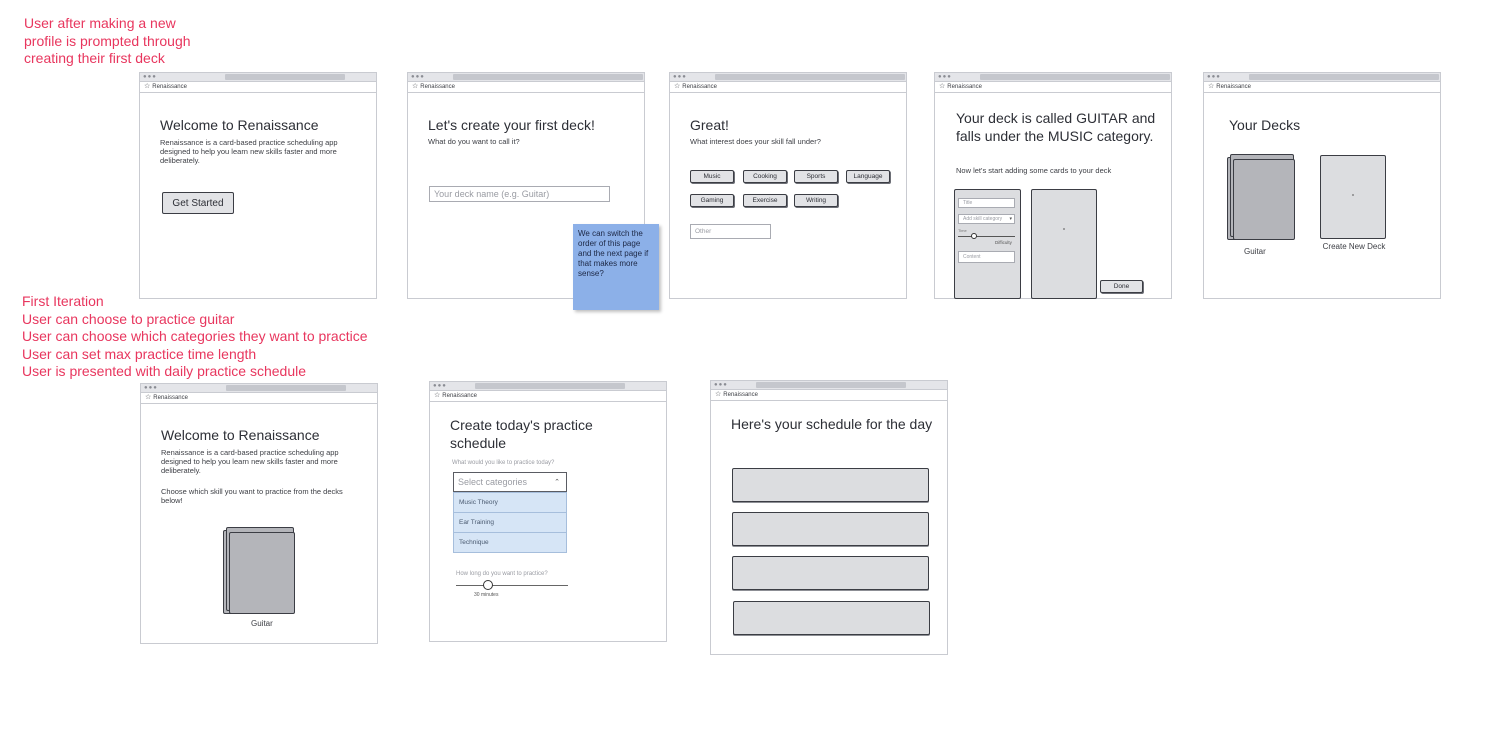  Describe the element at coordinates (712, 200) in the screenshot. I see `chip-gaming: Gaming` at that location.